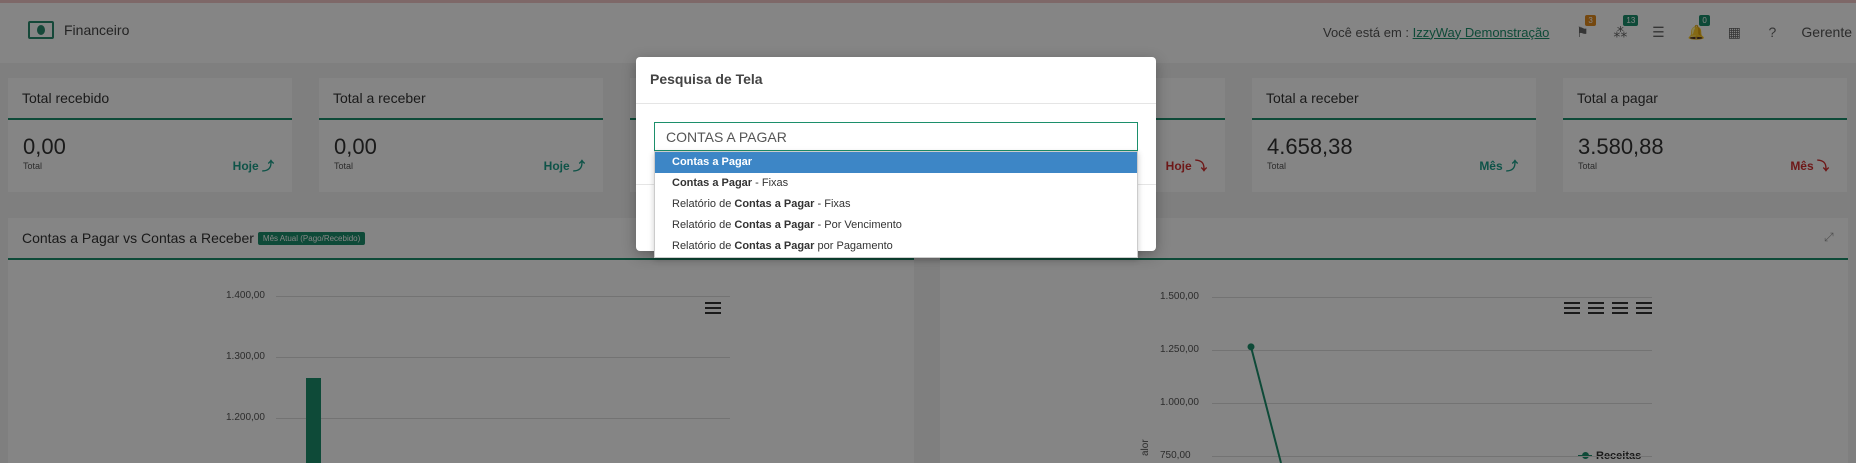  Describe the element at coordinates (896, 162) in the screenshot. I see `autocomplete-option: Contas a Pagar` at that location.